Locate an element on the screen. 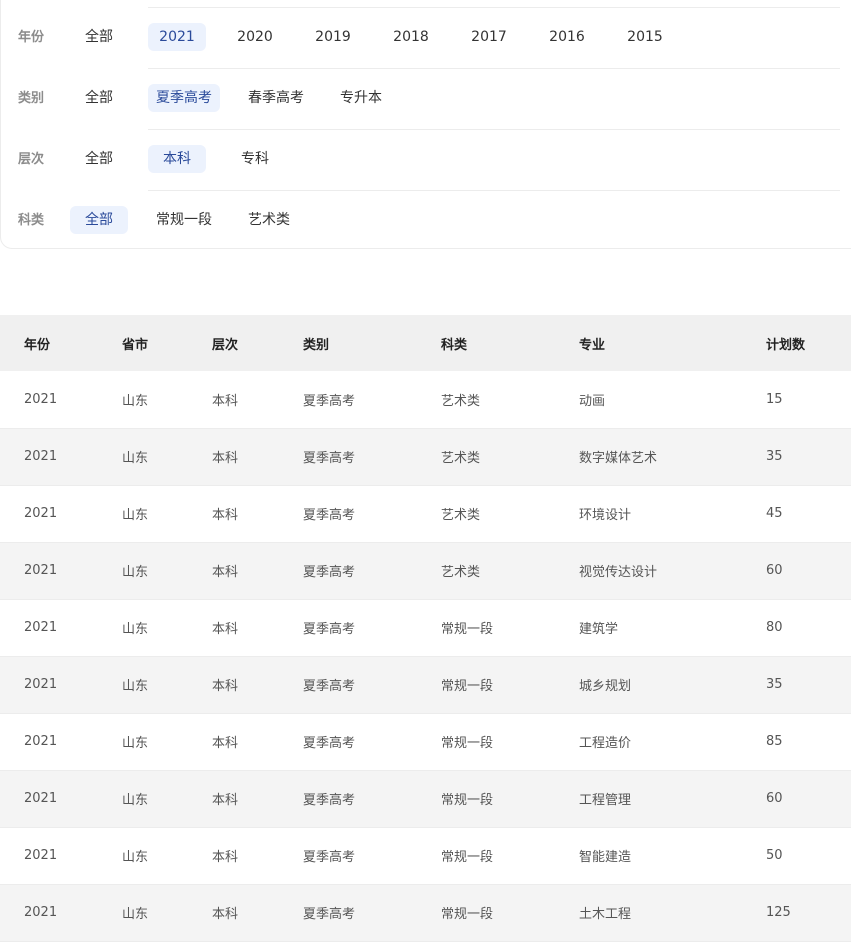  filter-year-2019: 2019 is located at coordinates (333, 37).